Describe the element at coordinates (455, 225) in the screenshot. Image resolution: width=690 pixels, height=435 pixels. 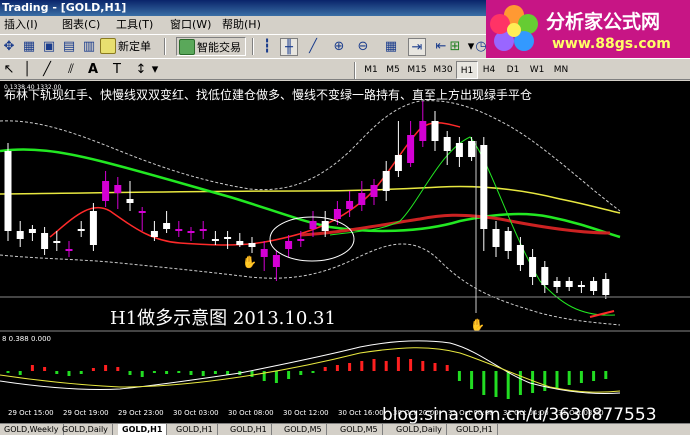
I see `fast-ma-line-lower` at that location.